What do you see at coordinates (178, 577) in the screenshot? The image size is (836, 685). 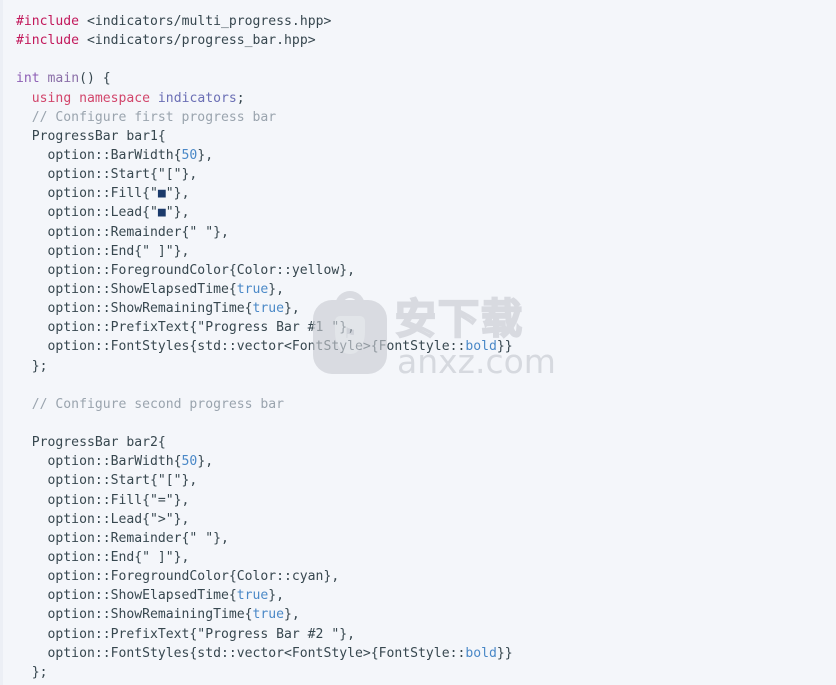 I see `code-token-plain: option::ForegroundColor{Color::cyan},` at bounding box center [178, 577].